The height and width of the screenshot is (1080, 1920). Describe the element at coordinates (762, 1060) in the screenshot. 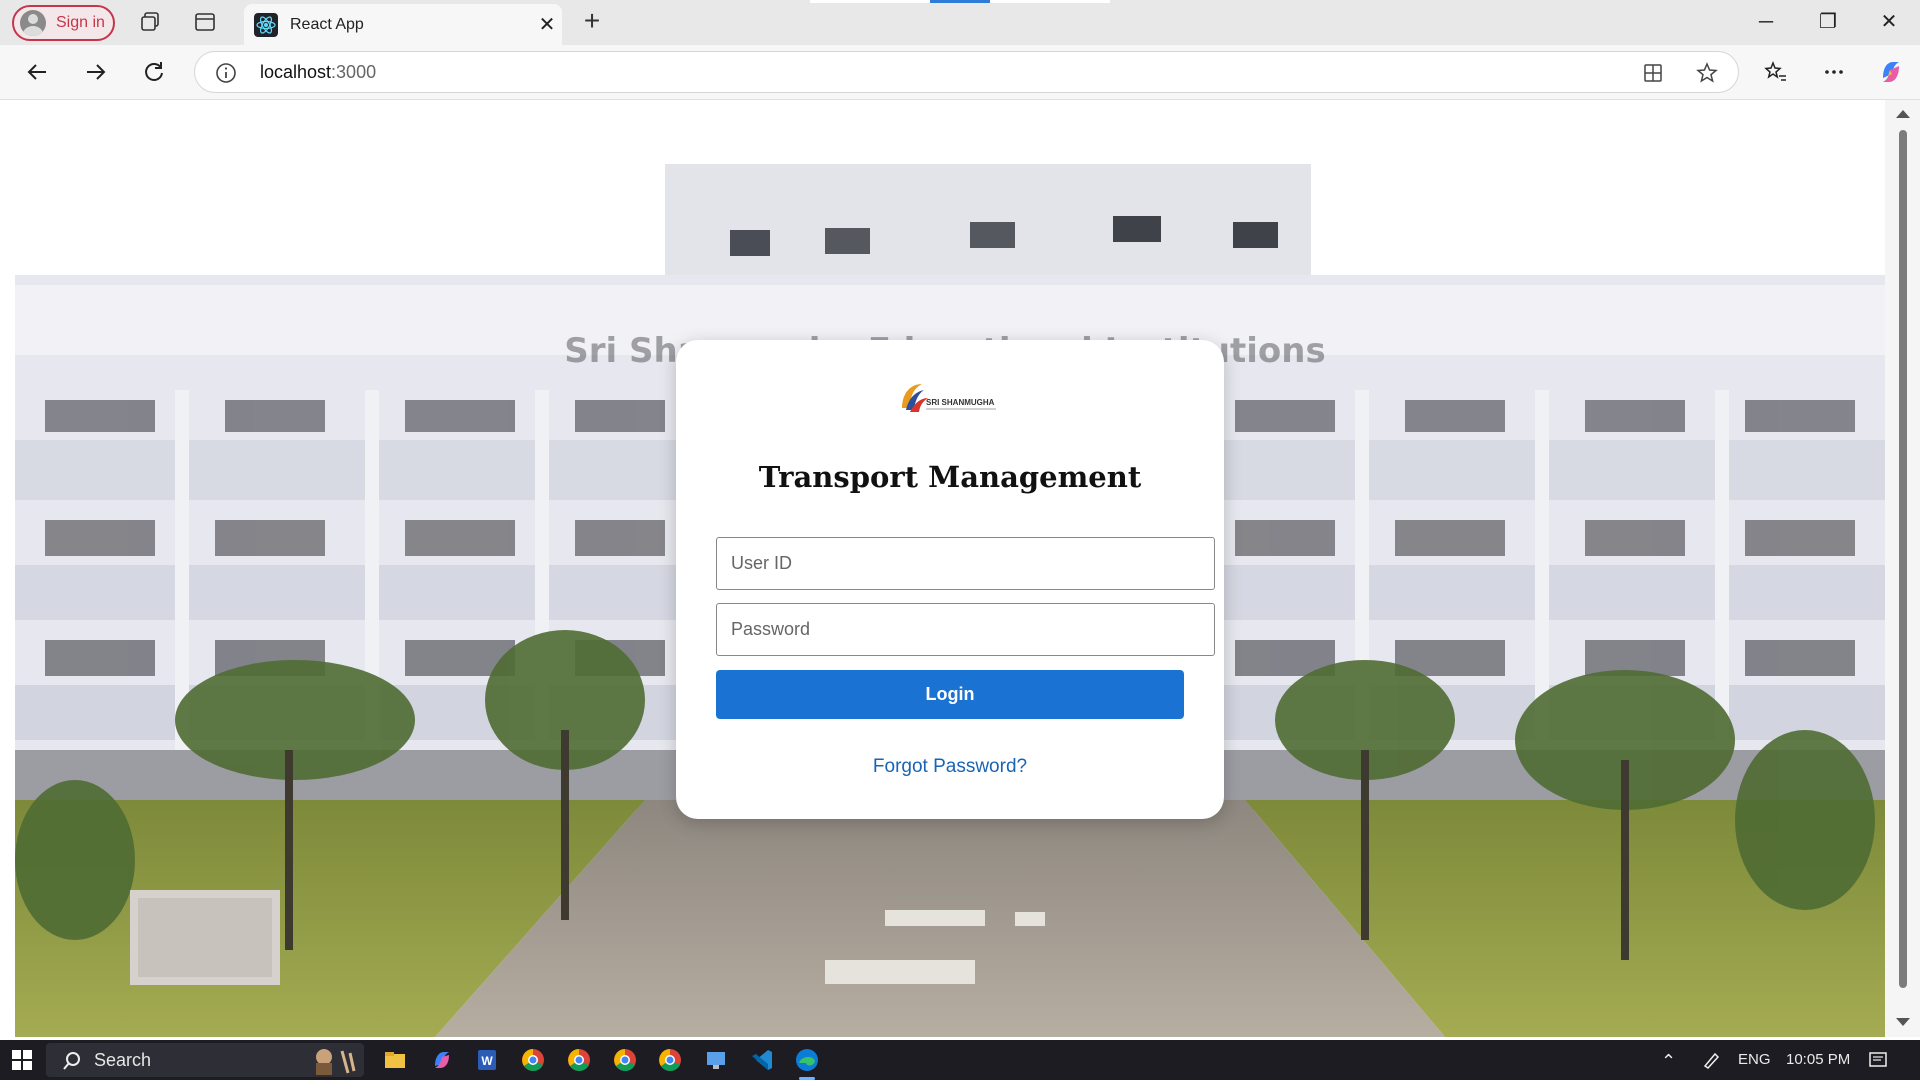

I see `vscode-icon` at that location.